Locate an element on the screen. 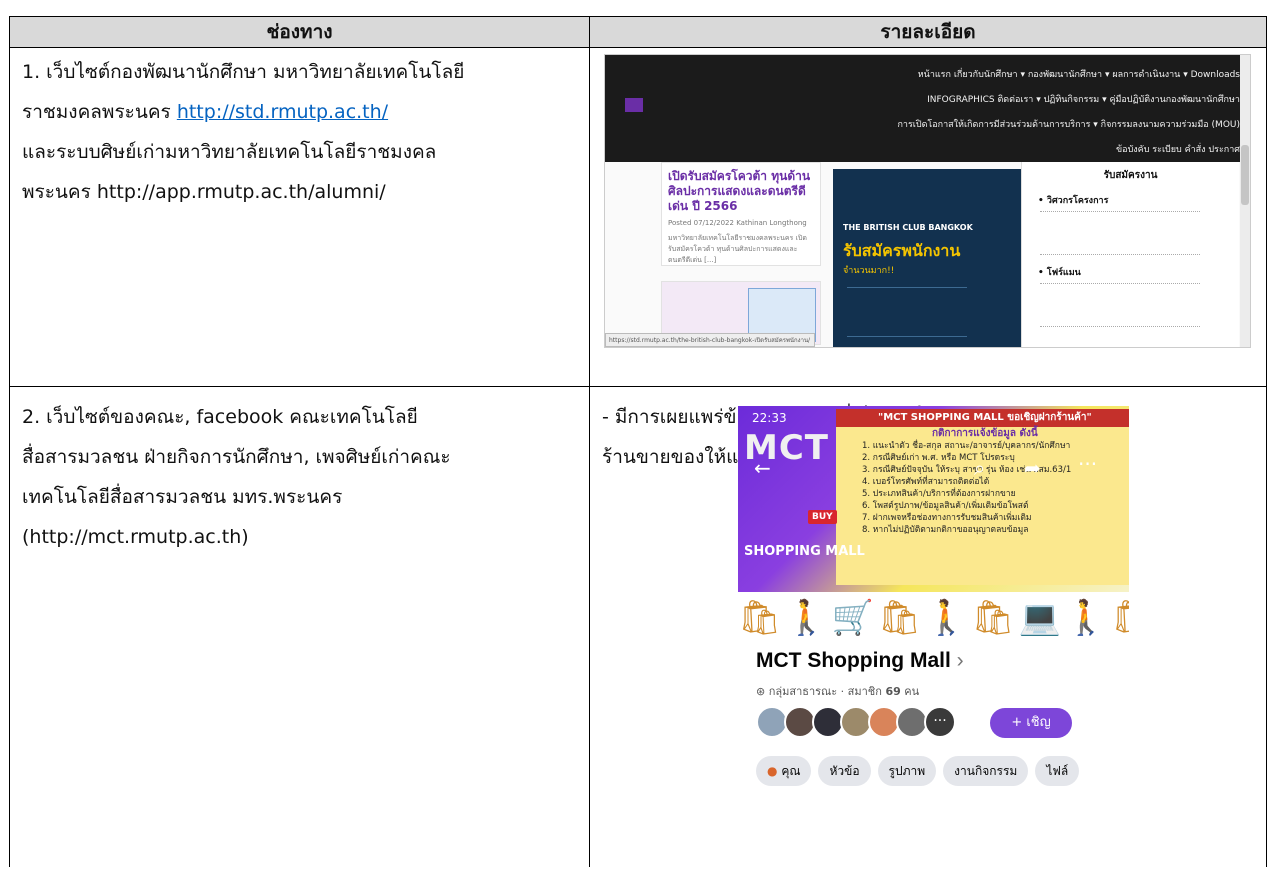 Image resolution: width=1276 pixels, height=881 pixels. back-arrow-icon: ← is located at coordinates (762, 468).